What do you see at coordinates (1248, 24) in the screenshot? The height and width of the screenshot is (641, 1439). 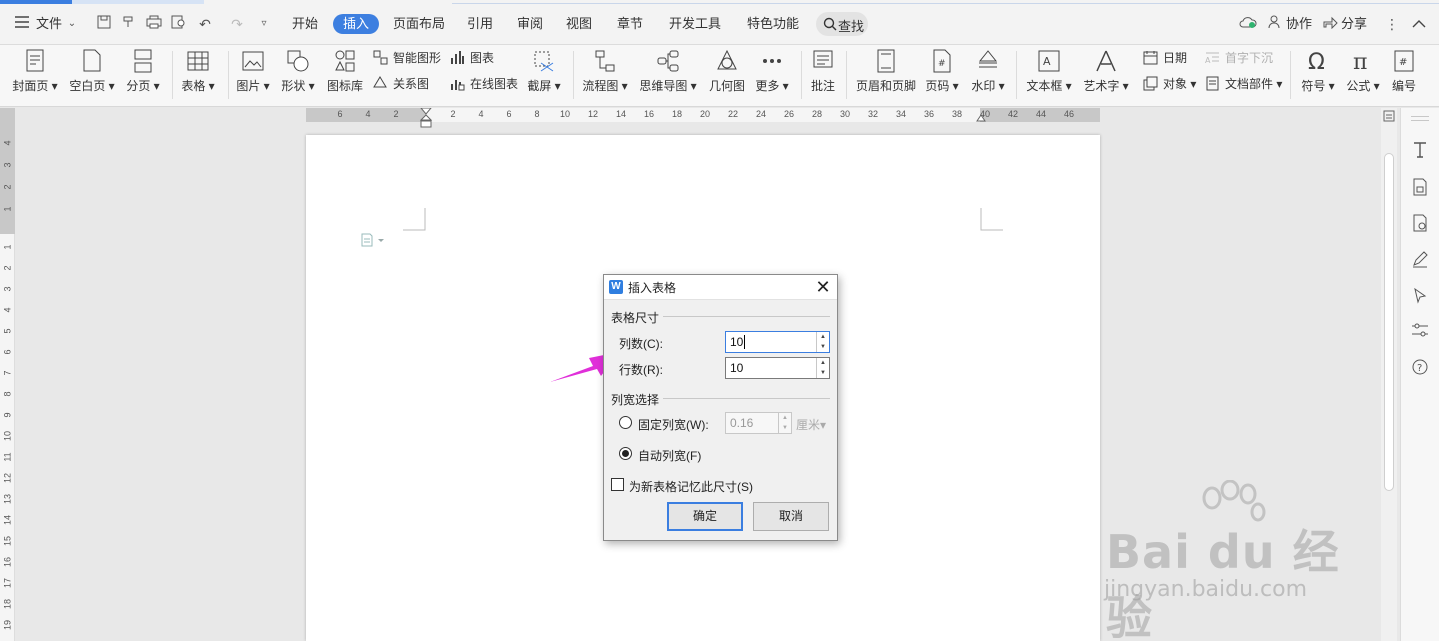 I see `cloud-sync-icon` at bounding box center [1248, 24].